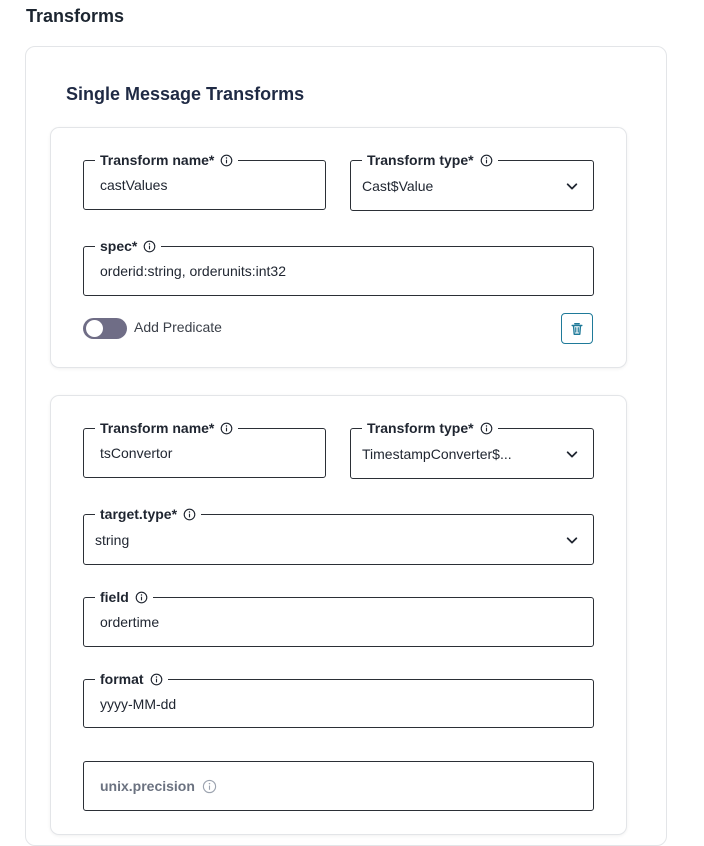 This screenshot has height=846, width=704. What do you see at coordinates (338, 535) in the screenshot?
I see `target-type-select: target.type* string` at bounding box center [338, 535].